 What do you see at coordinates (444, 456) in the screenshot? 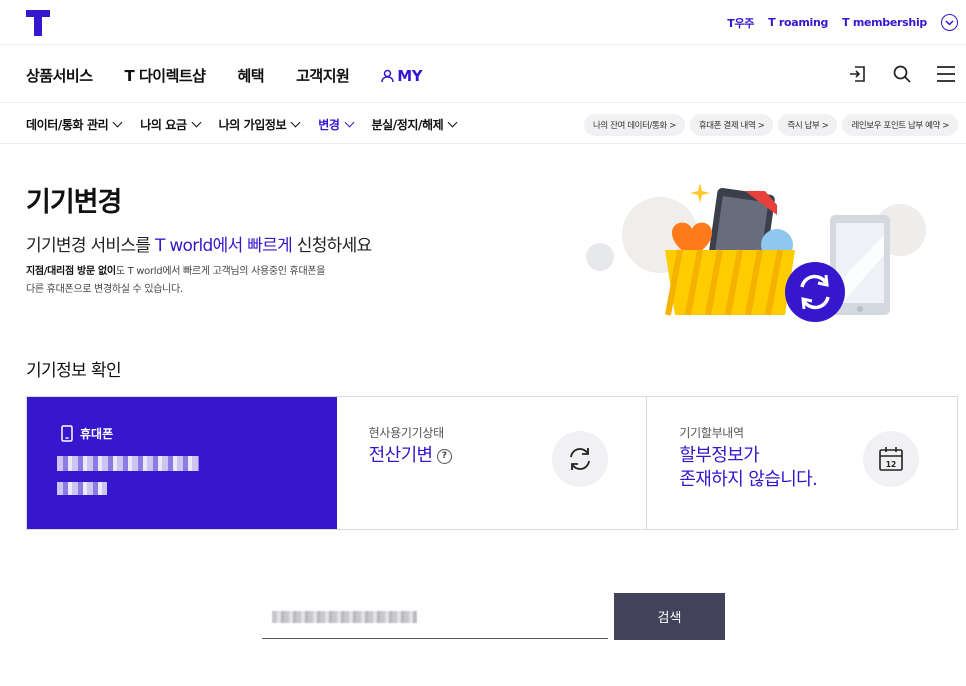
I see `help-icon: ?` at bounding box center [444, 456].